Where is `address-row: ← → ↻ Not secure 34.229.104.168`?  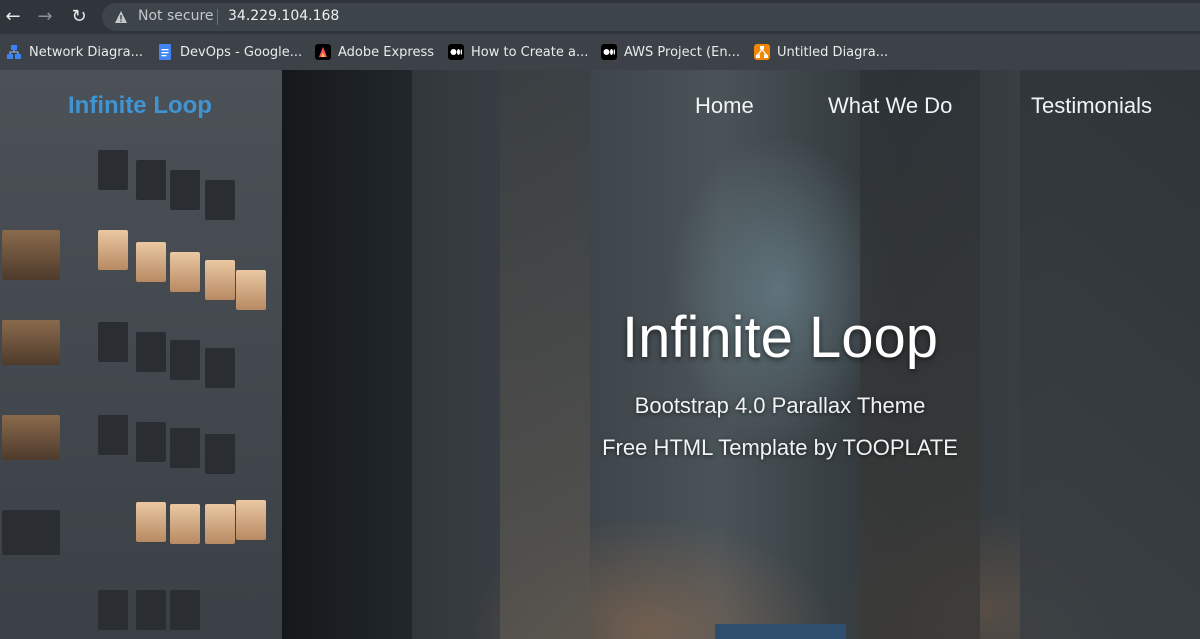
address-row: ← → ↻ Not secure 34.229.104.168 is located at coordinates (600, 17).